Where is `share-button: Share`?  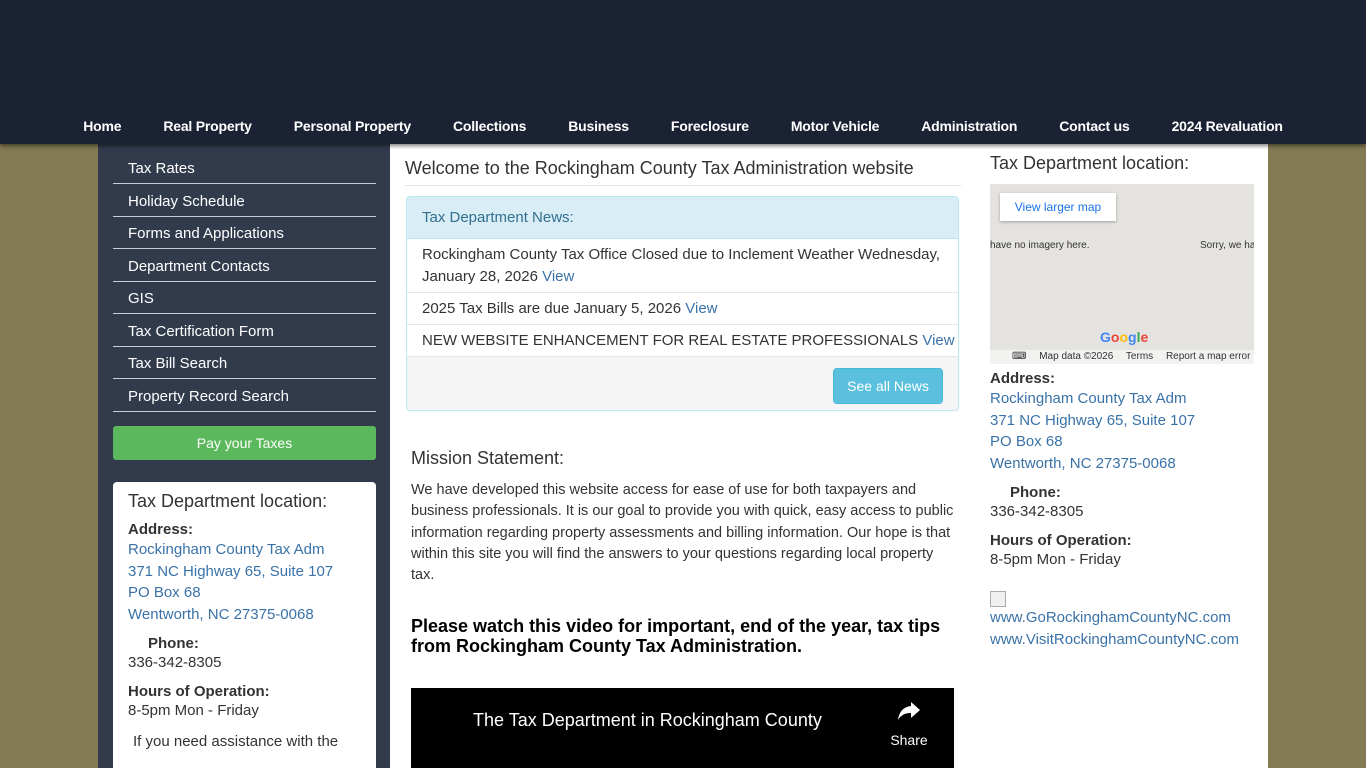 share-button: Share is located at coordinates (909, 724).